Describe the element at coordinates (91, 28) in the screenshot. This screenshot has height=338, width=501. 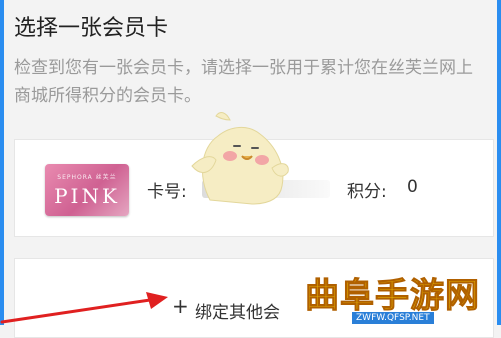
I see `page-title: 选择一张会员卡` at that location.